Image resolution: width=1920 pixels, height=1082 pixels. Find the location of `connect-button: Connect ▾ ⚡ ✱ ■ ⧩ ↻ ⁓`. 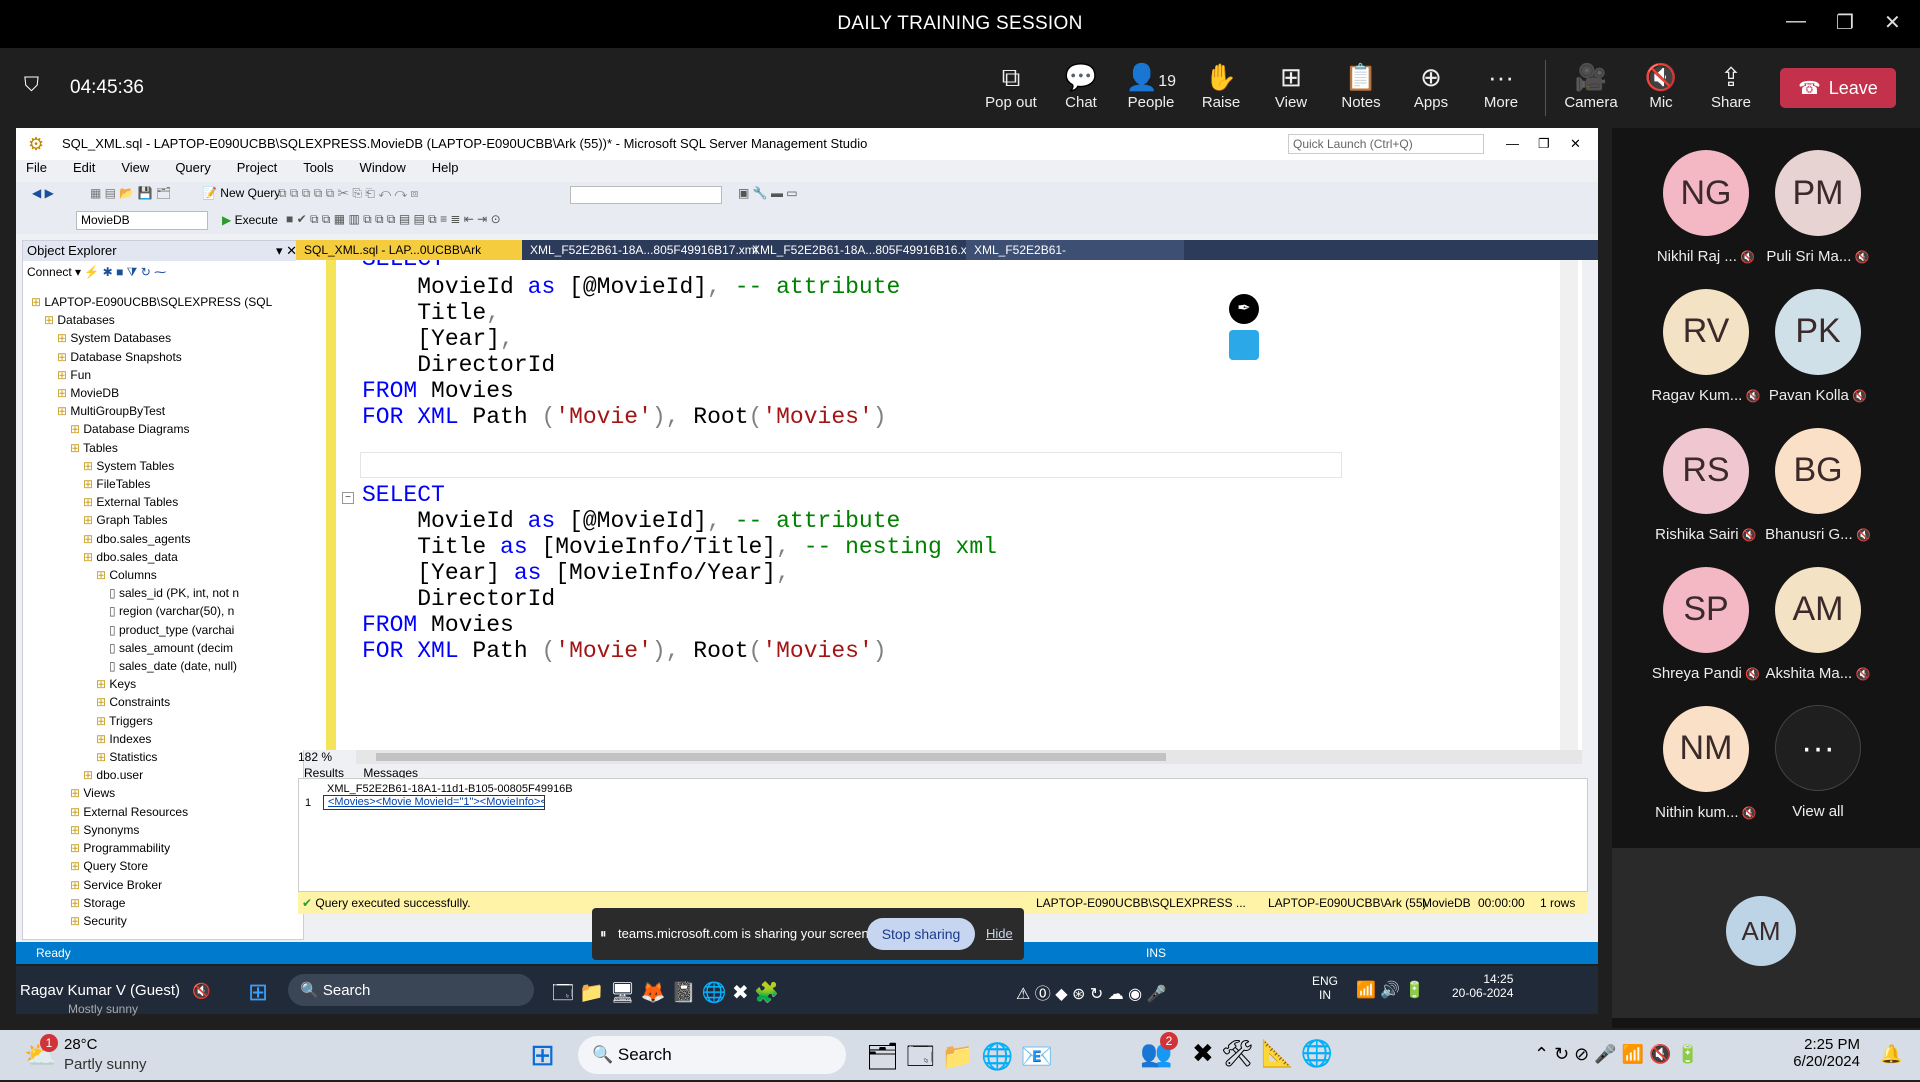

connect-button: Connect ▾ ⚡ ✱ ■ ⧩ ↻ ⁓ is located at coordinates (96, 272).